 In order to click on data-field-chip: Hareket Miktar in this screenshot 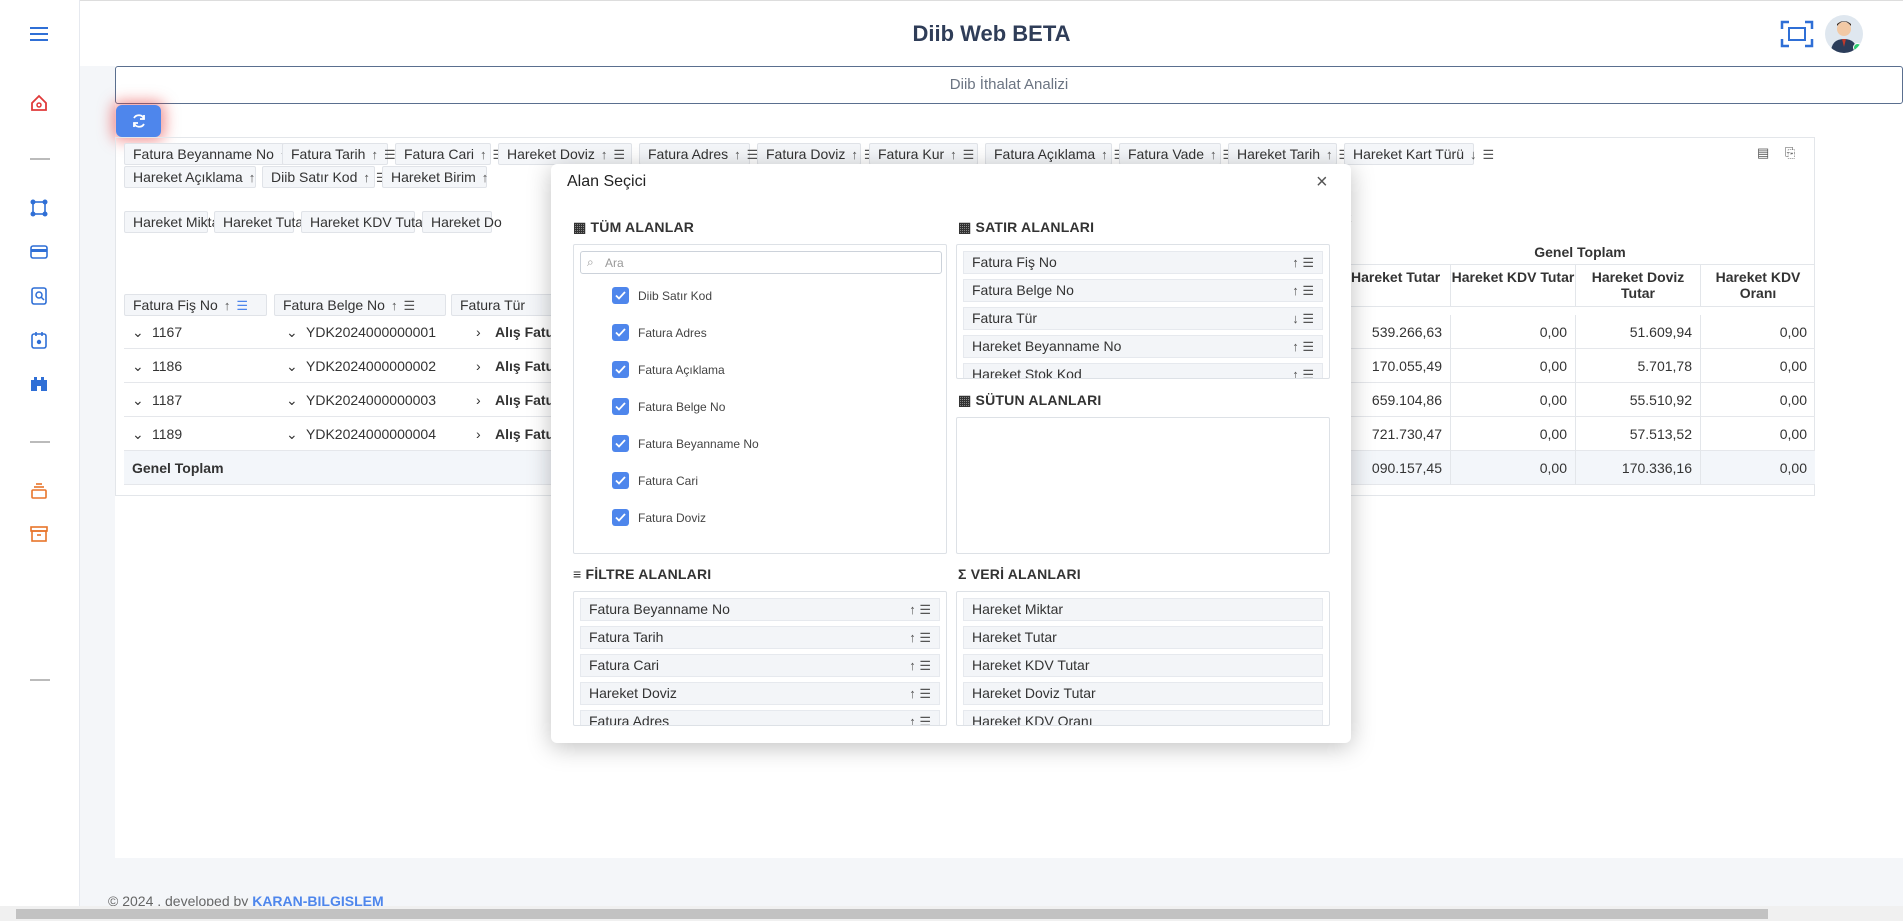, I will do `click(174, 222)`.